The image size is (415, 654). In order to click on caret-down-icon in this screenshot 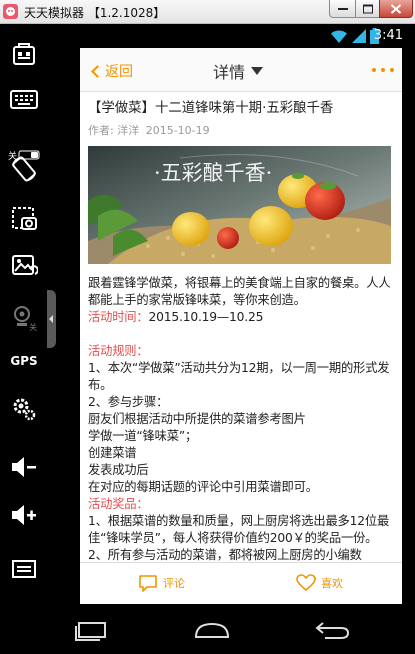, I will do `click(257, 71)`.